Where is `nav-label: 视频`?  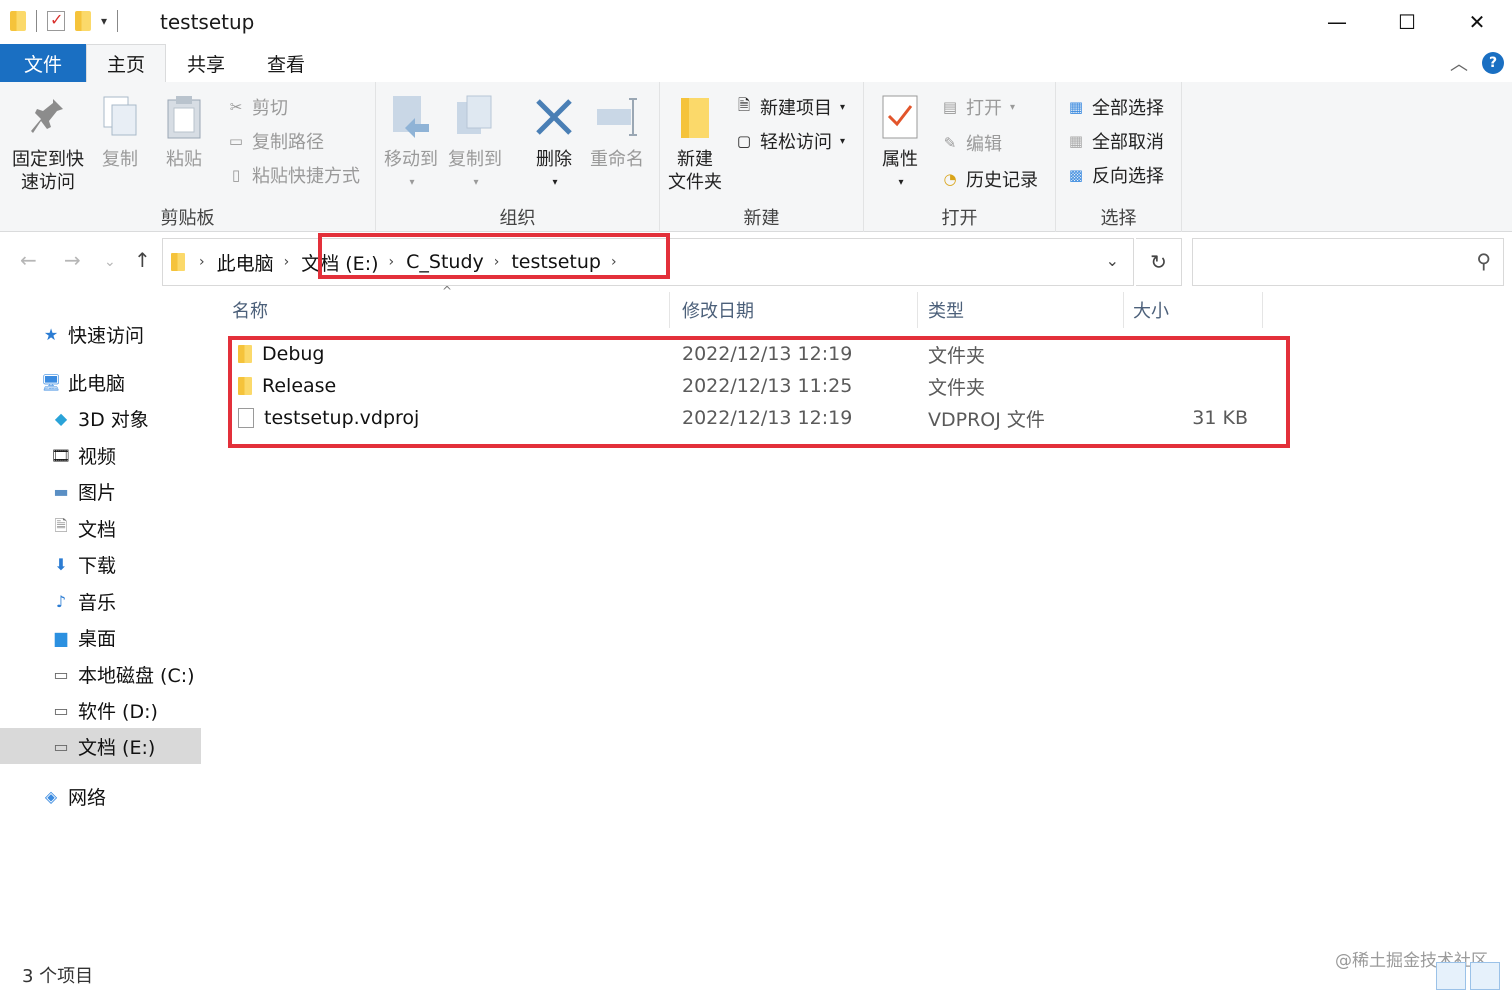 nav-label: 视频 is located at coordinates (97, 456).